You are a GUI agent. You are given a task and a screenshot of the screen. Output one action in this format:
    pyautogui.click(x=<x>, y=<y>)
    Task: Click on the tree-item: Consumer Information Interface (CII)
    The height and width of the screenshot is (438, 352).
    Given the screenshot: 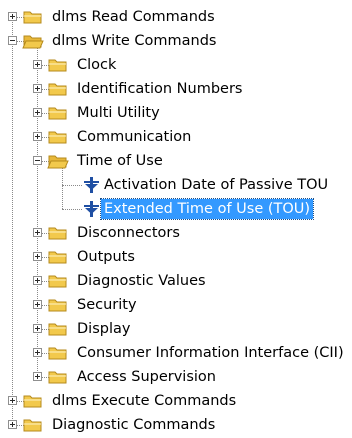 What is the action you would take?
    pyautogui.click(x=176, y=353)
    